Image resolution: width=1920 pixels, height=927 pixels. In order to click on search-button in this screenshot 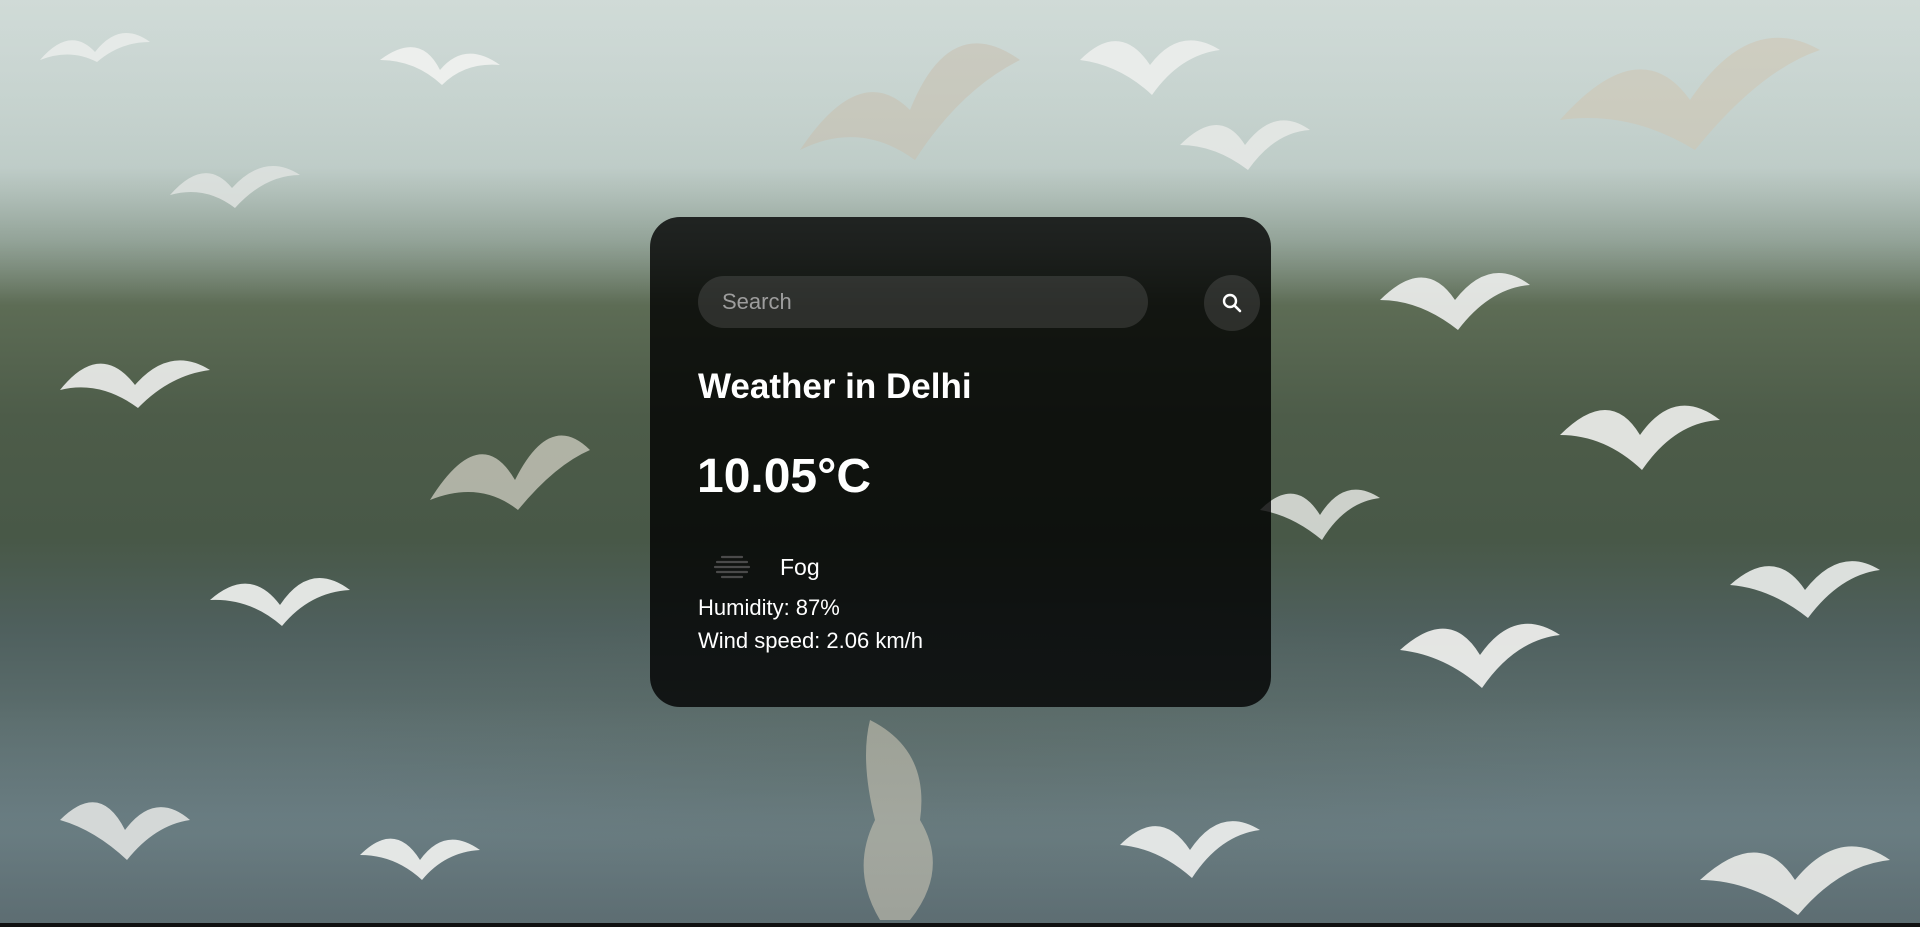, I will do `click(1232, 303)`.